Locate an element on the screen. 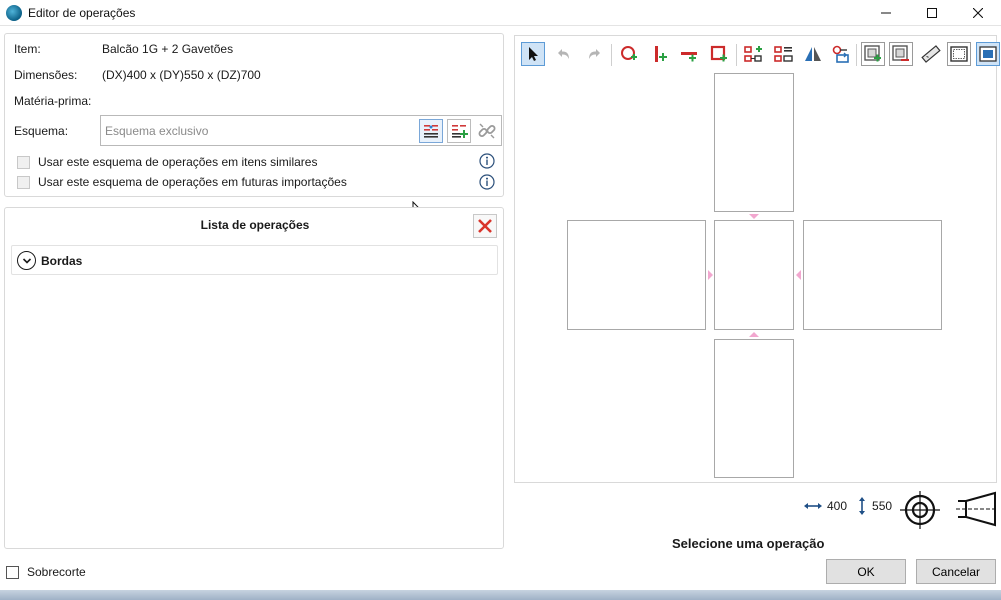  face-center is located at coordinates (754, 275).